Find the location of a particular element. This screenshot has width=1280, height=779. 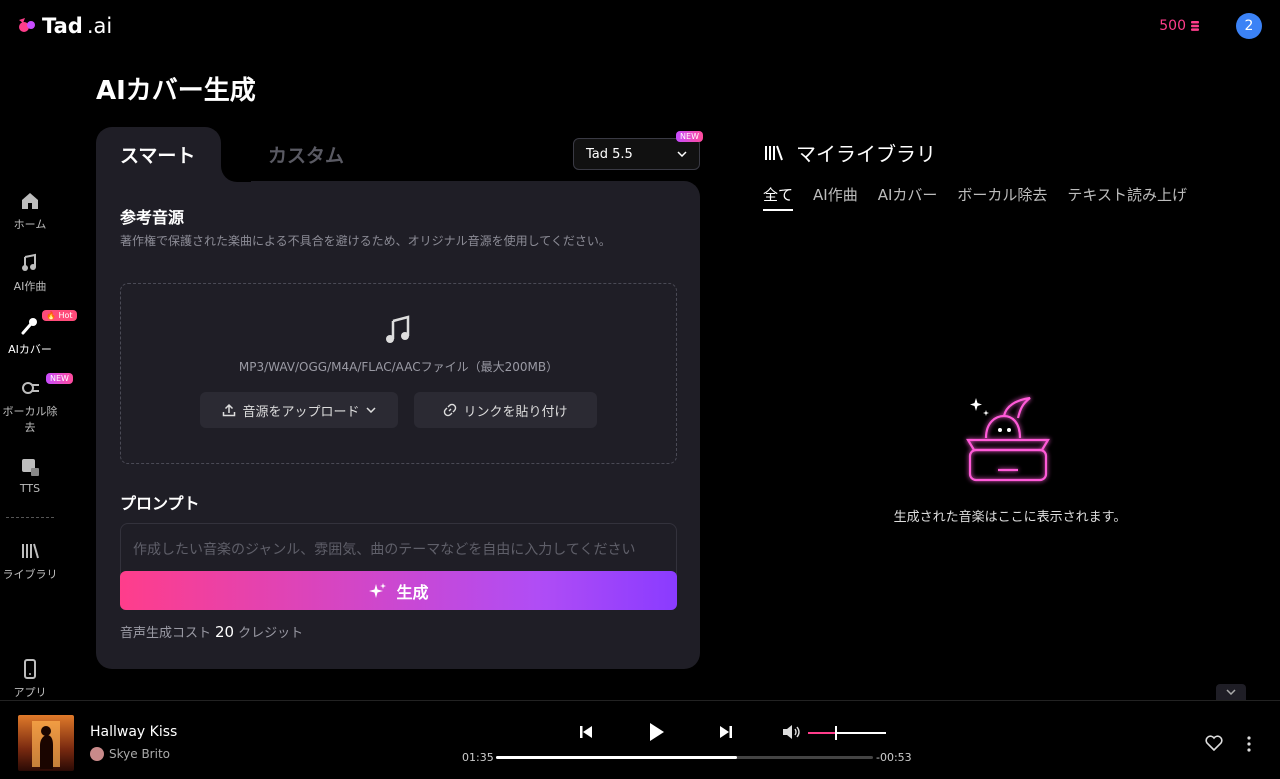

sidebar-label-ai-compose: AI作曲 is located at coordinates (30, 286).